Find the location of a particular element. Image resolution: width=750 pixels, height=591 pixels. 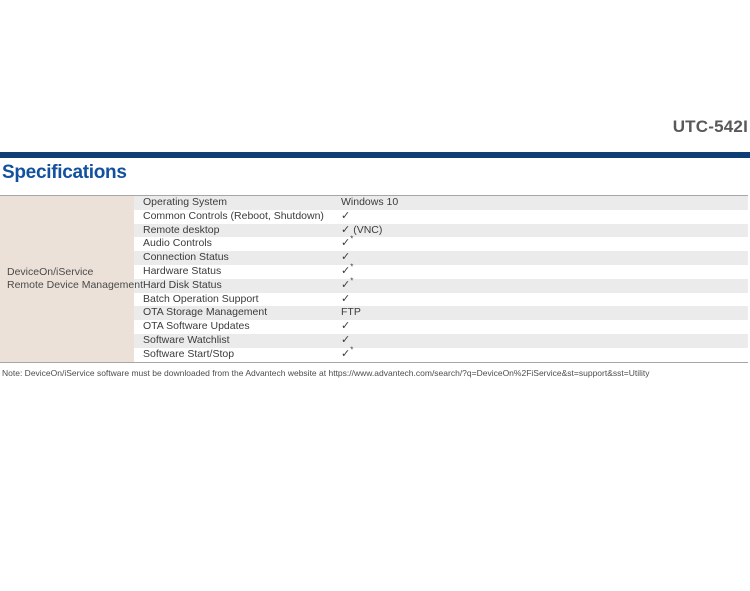

feature-name-cell: Hardware Status is located at coordinates (236, 271).